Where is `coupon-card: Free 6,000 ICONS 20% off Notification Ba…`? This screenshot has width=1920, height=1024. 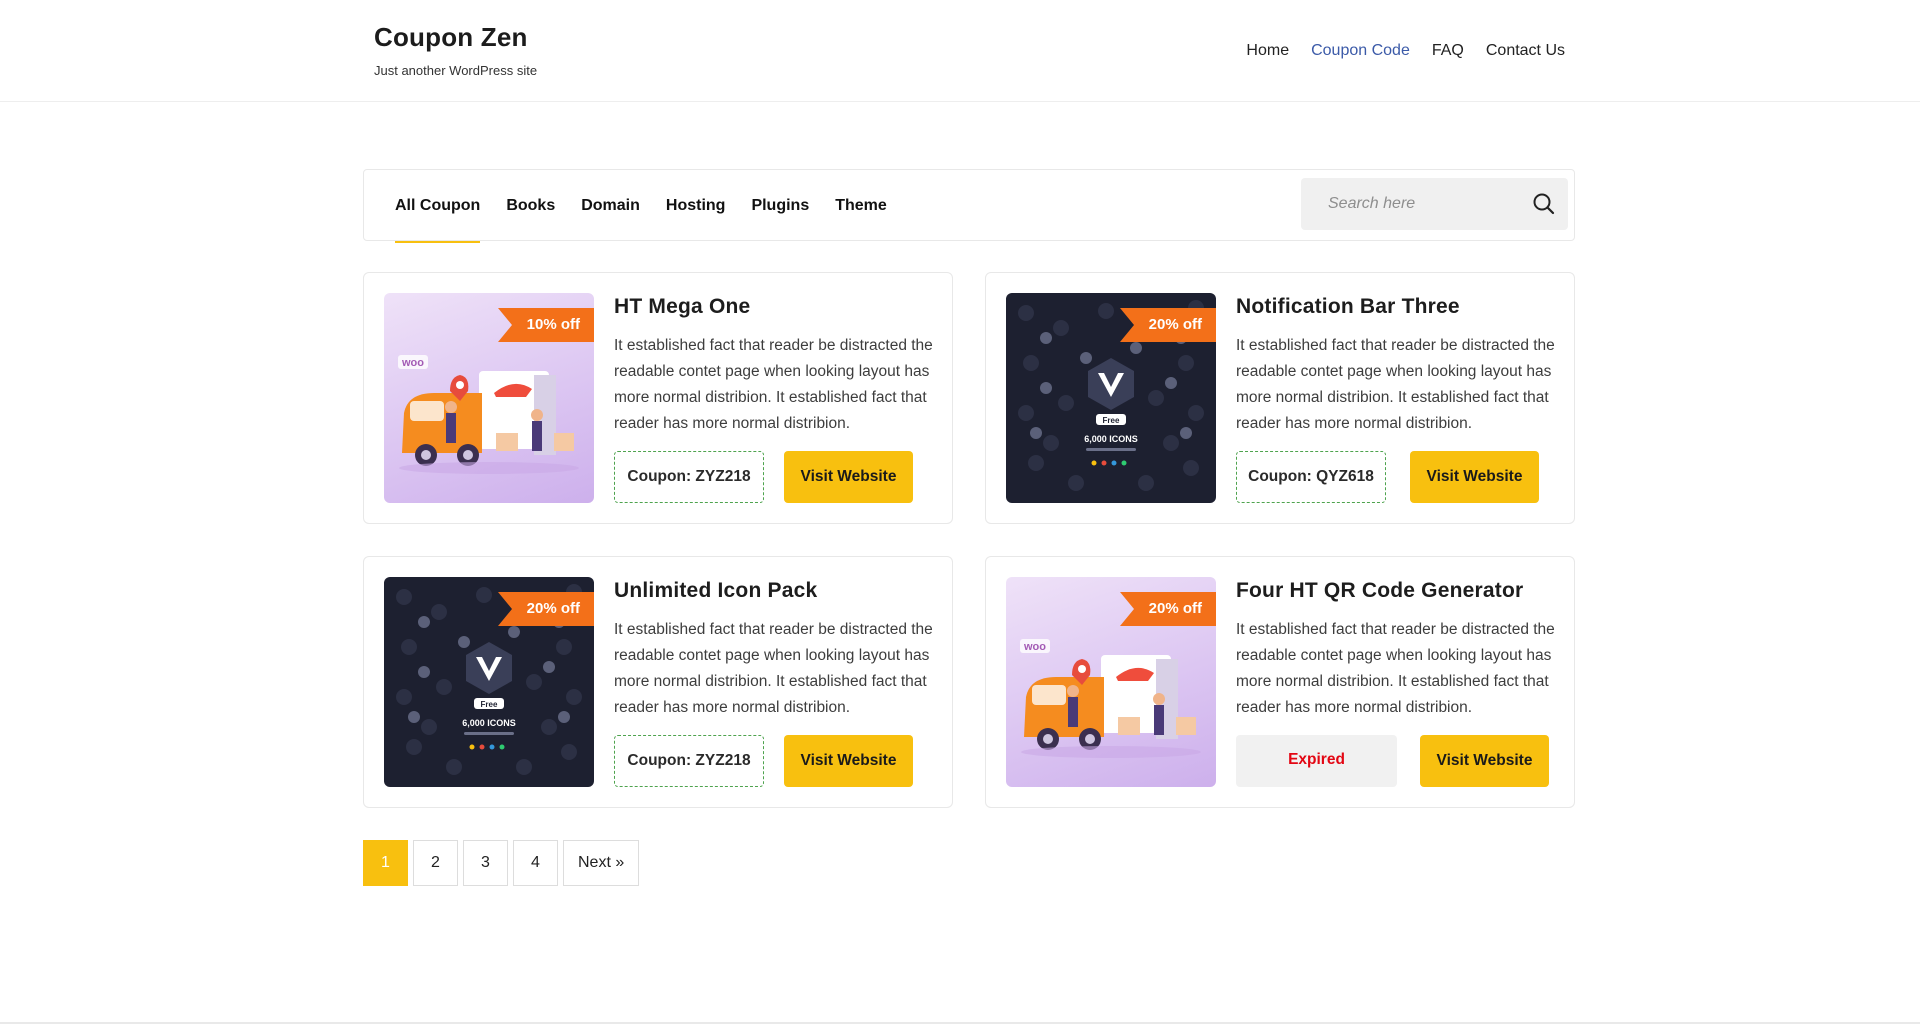
coupon-card: Free 6,000 ICONS 20% off Notification Ba… is located at coordinates (1280, 398).